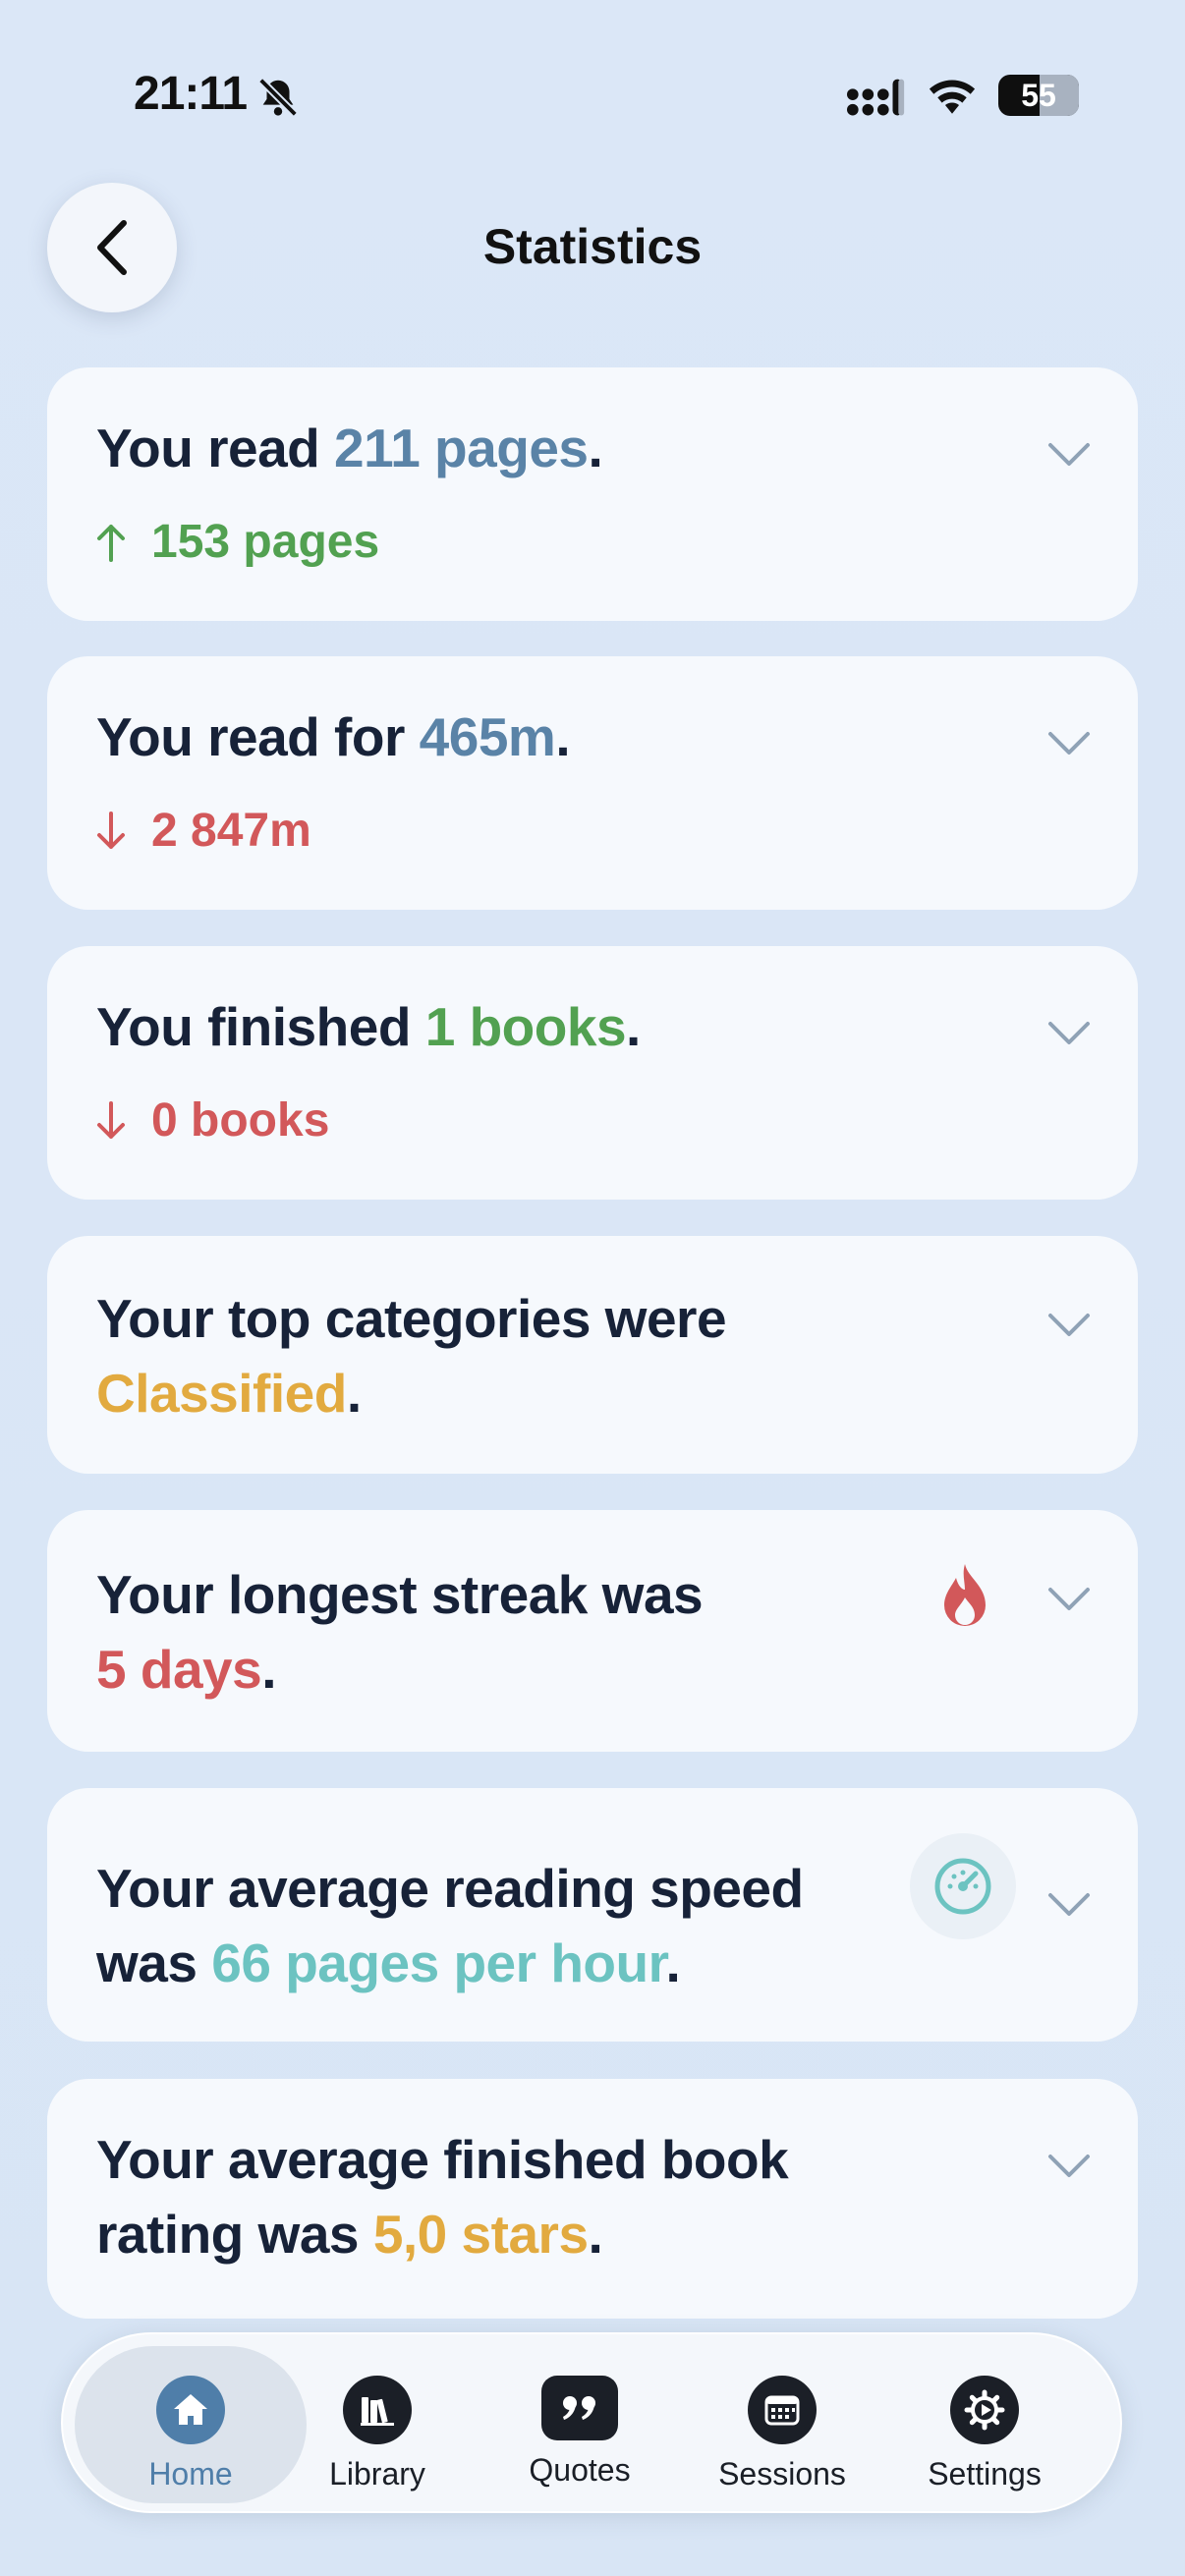  Describe the element at coordinates (592, 93) in the screenshot. I see `status-bar: 21:11 55` at that location.